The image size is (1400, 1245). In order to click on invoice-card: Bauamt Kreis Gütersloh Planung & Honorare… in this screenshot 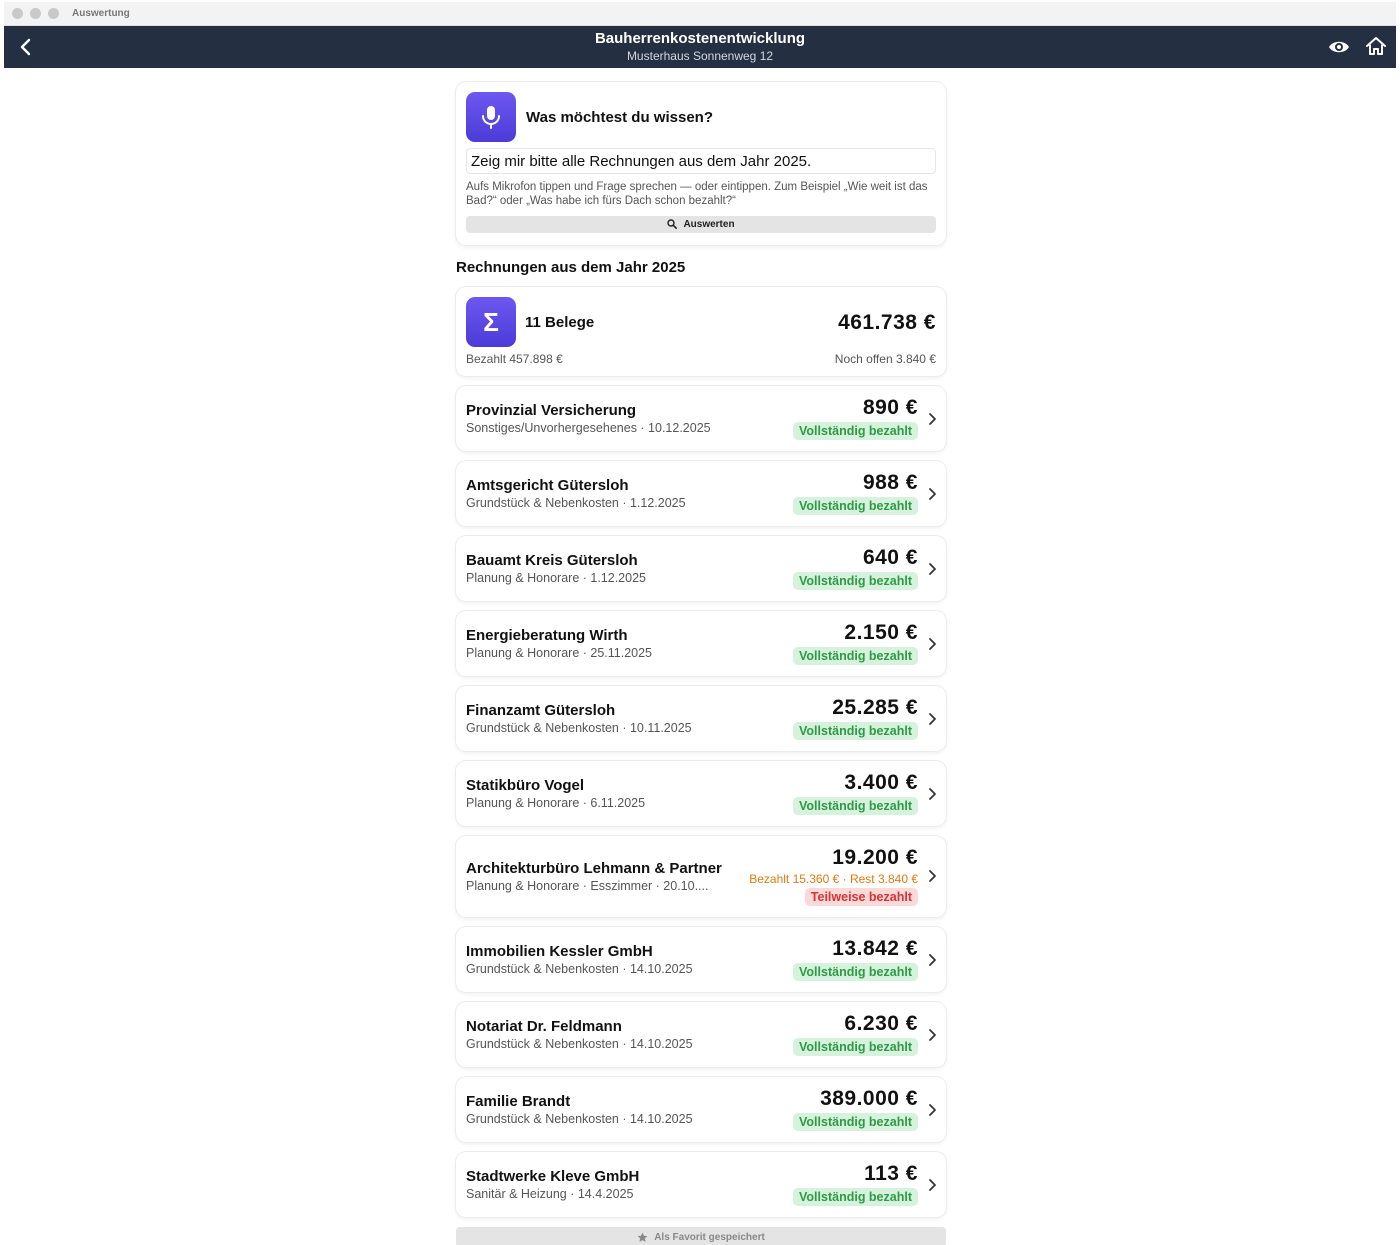, I will do `click(701, 568)`.